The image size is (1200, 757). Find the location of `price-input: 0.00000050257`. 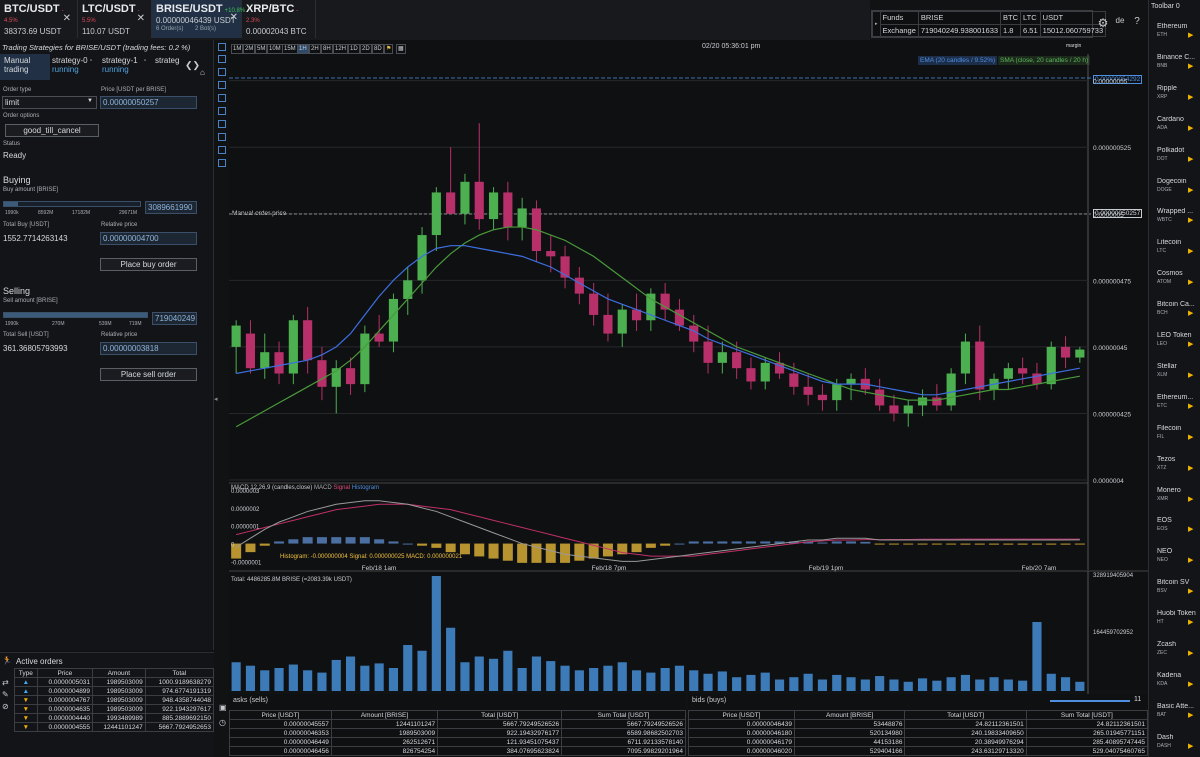

price-input: 0.00000050257 is located at coordinates (148, 102).